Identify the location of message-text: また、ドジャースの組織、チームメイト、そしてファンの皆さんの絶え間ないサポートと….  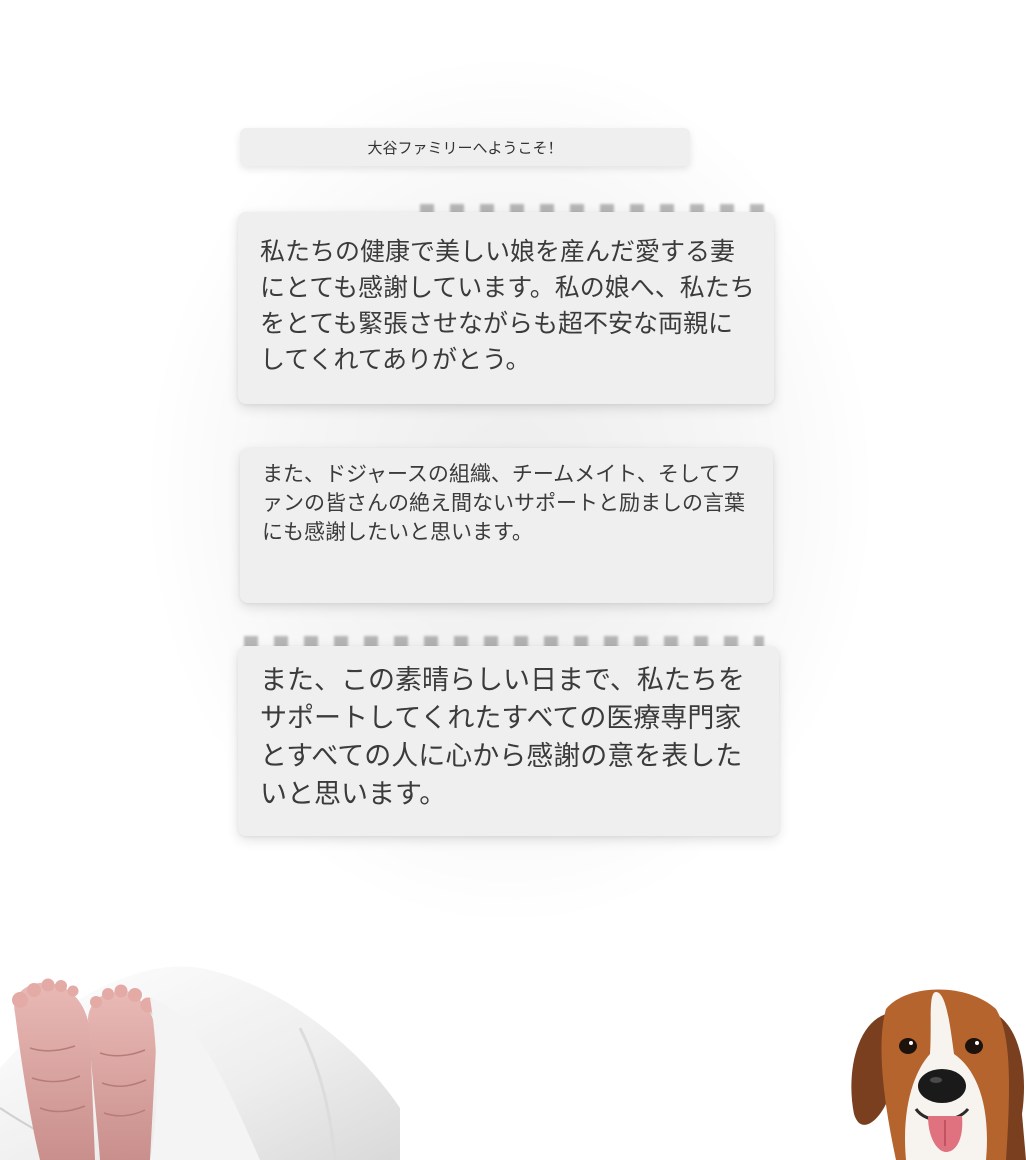
(503, 503).